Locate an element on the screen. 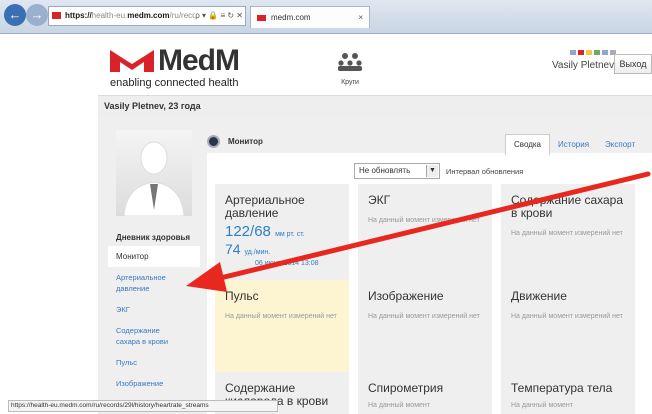  card-title: Изображение is located at coordinates (406, 296).